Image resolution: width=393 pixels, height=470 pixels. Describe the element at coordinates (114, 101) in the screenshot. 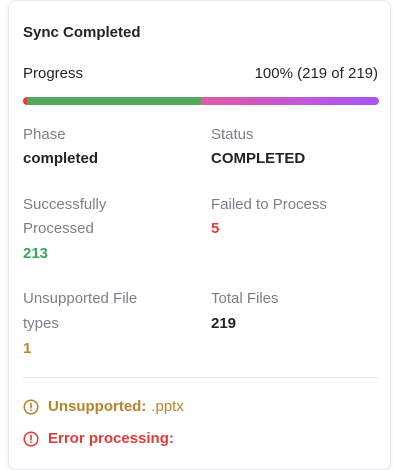

I see `progress-segment-successful` at that location.